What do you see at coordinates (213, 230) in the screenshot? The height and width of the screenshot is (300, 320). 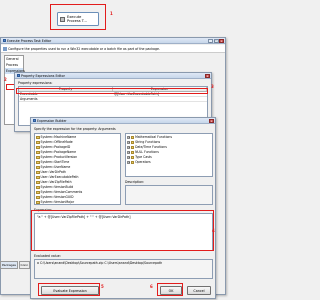 I see `step-4-marker: 4` at bounding box center [213, 230].